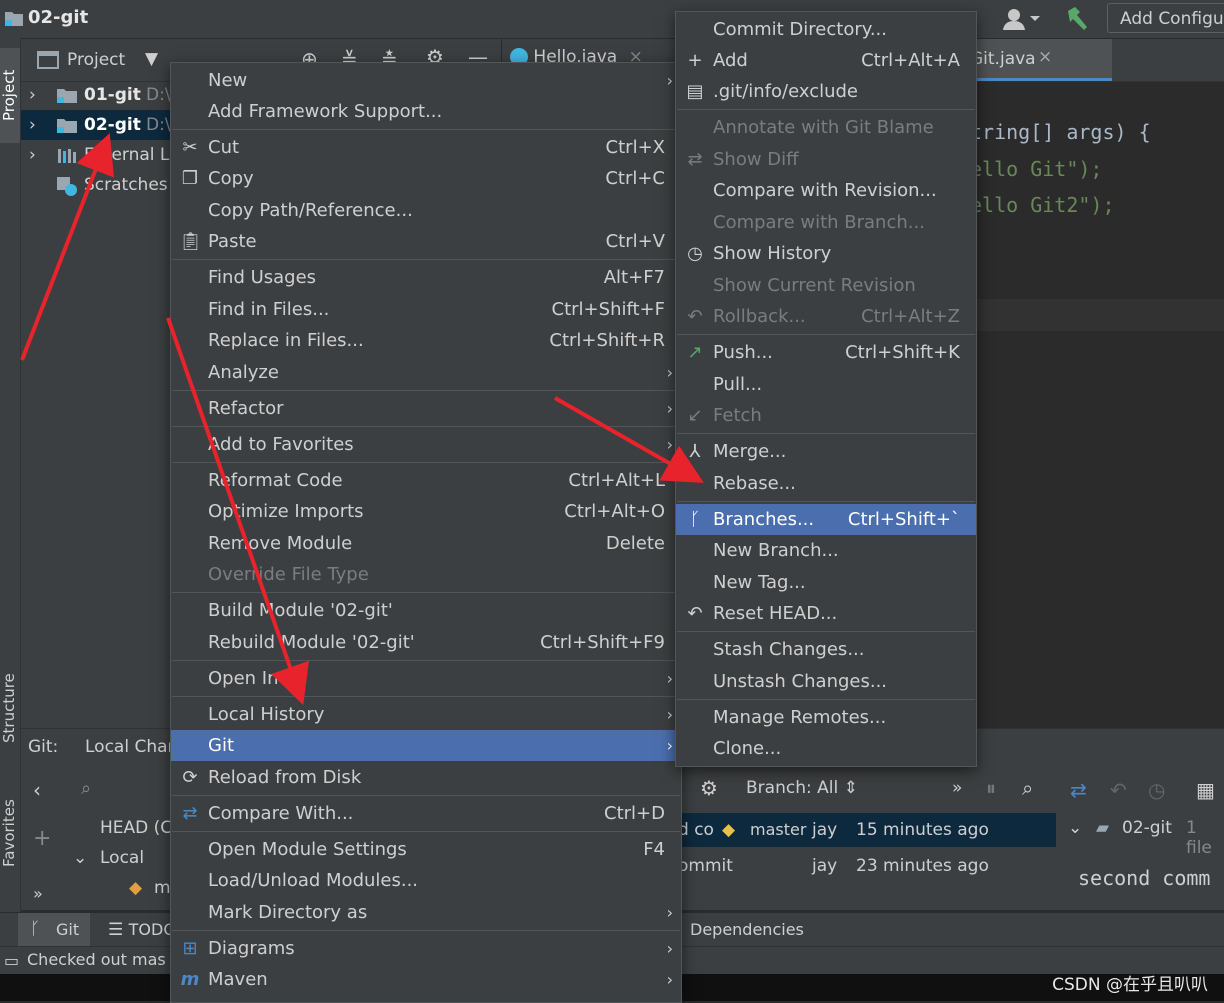 This screenshot has width=1224, height=1003. I want to click on grid-icon: ▦, so click(1205, 790).